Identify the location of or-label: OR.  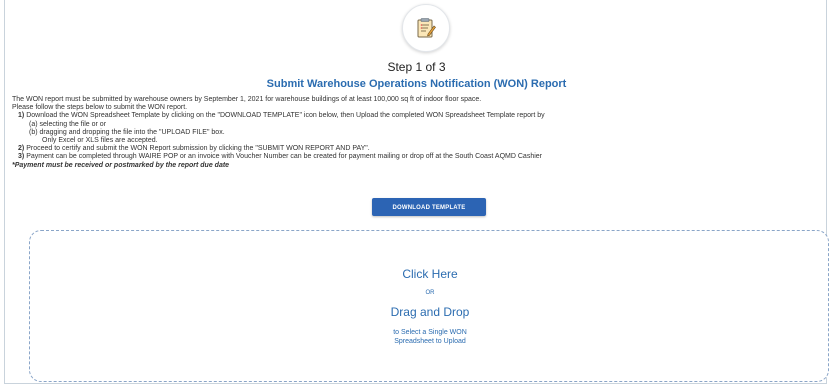
(430, 293).